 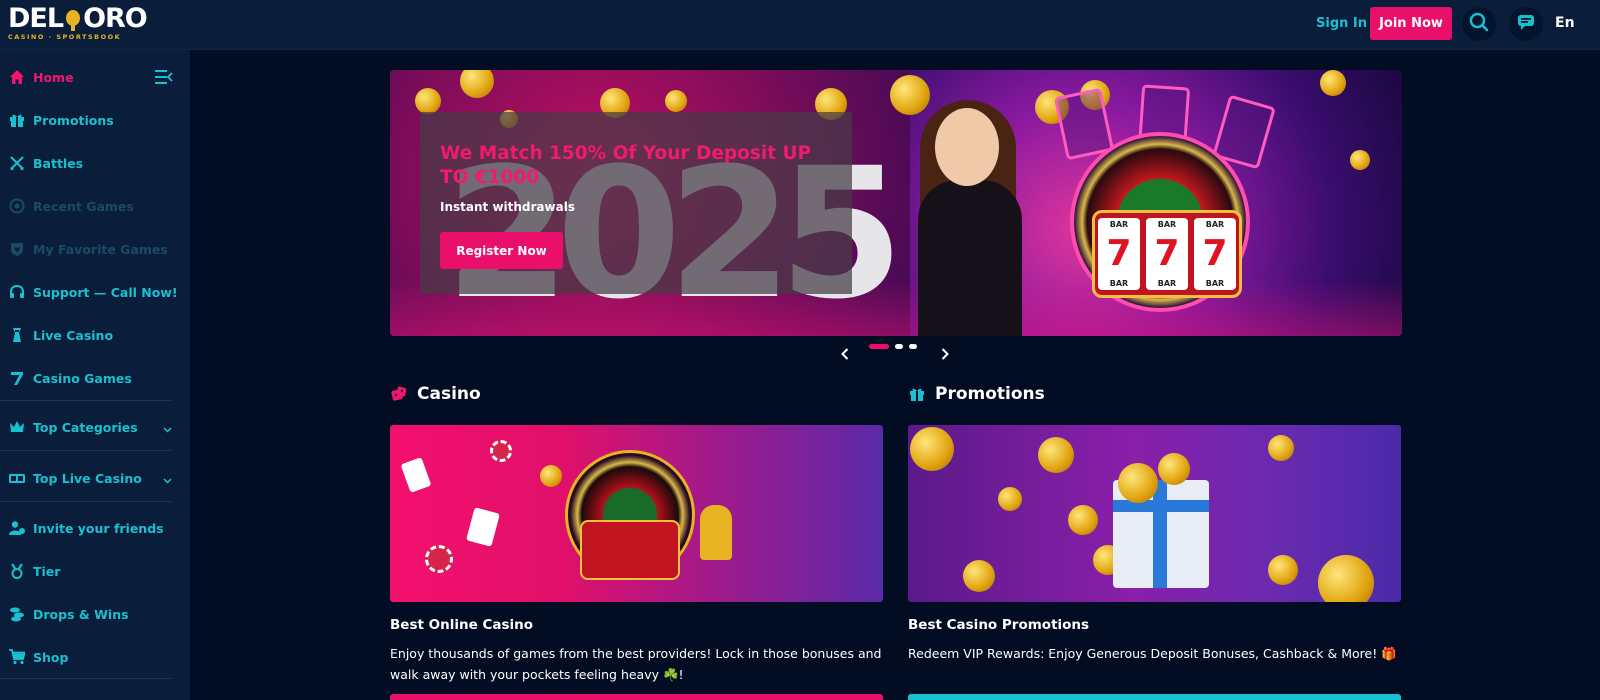 I want to click on sidebar-item-label: Top Categories, so click(x=85, y=427).